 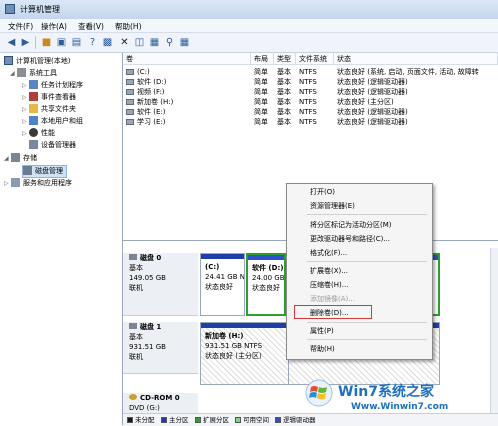 What do you see at coordinates (141, 420) in the screenshot?
I see `legend-unallocated: 未分配` at bounding box center [141, 420].